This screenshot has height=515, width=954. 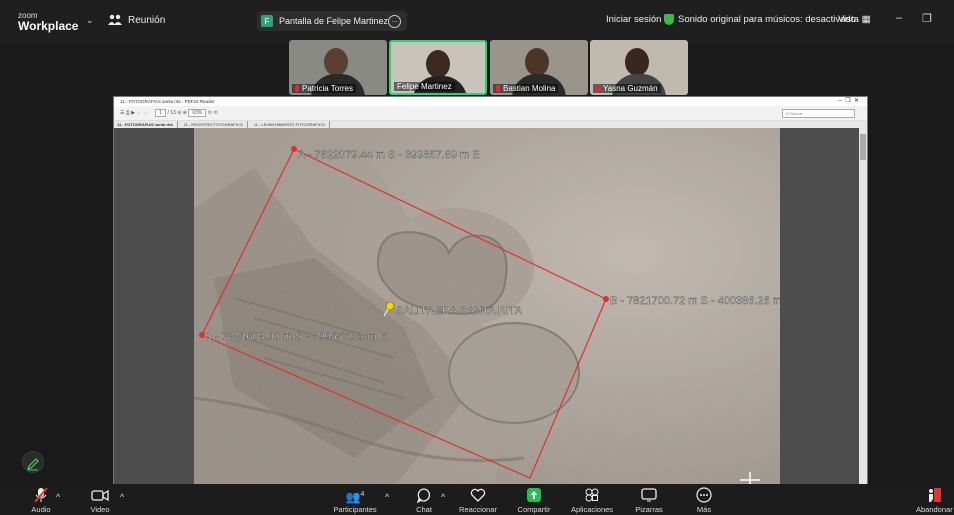 I want to click on site-label: SALITRERA SANTA RITA, so click(x=459, y=311).